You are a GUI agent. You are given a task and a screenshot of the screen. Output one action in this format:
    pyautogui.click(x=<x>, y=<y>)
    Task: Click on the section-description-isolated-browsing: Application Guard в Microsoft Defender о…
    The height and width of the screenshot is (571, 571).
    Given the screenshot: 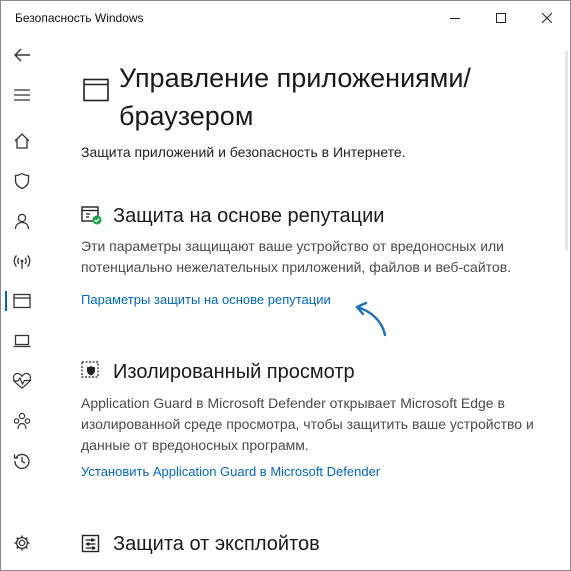 What is the action you would take?
    pyautogui.click(x=307, y=424)
    